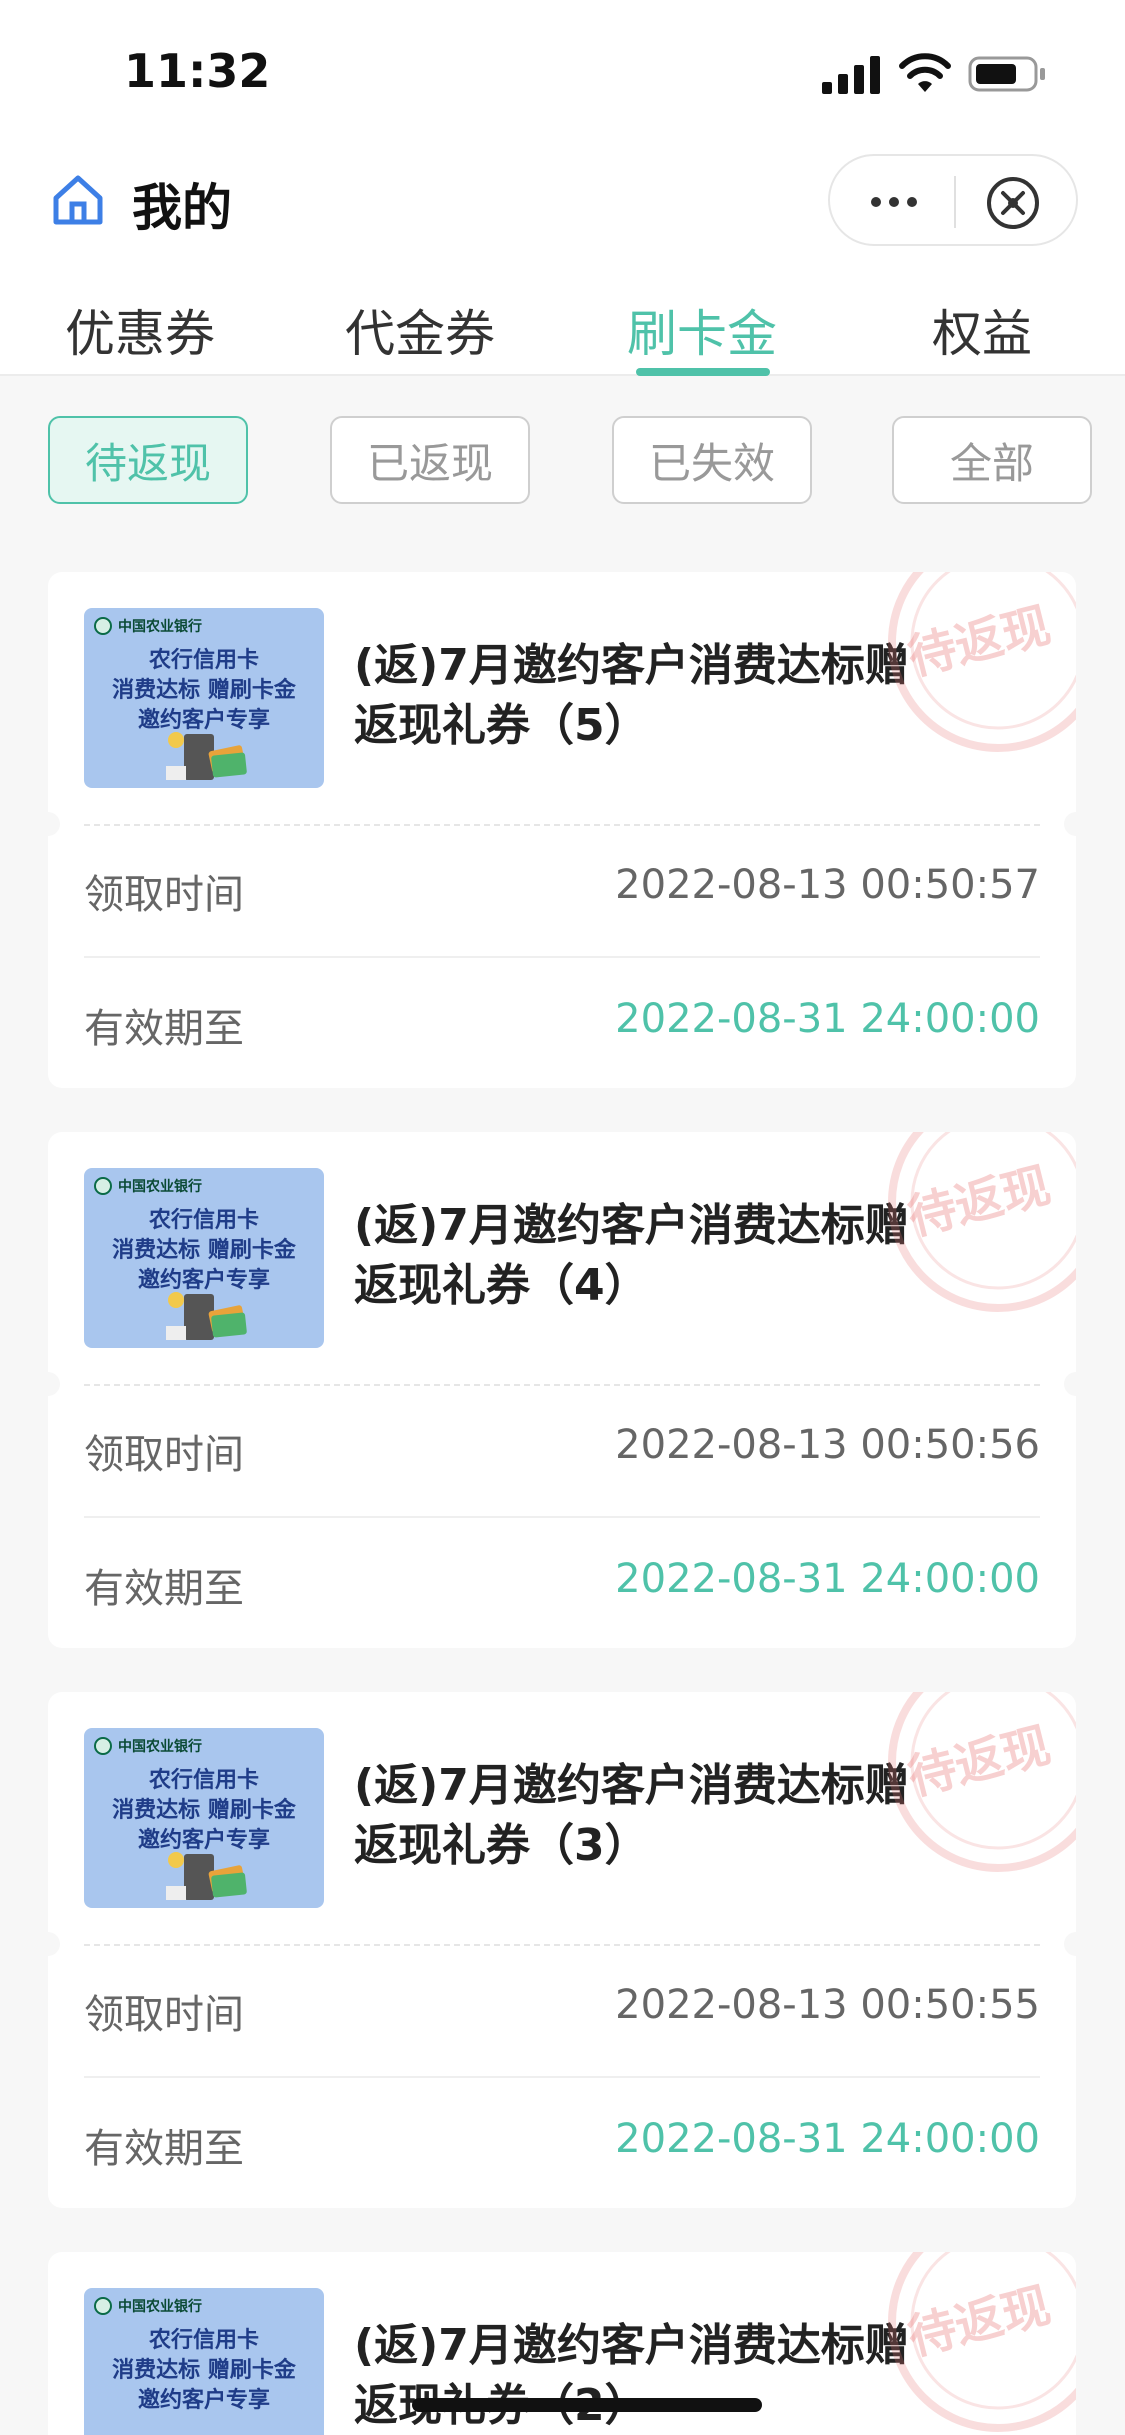 This screenshot has width=1125, height=2435. I want to click on status-bar: 11:32, so click(562, 70).